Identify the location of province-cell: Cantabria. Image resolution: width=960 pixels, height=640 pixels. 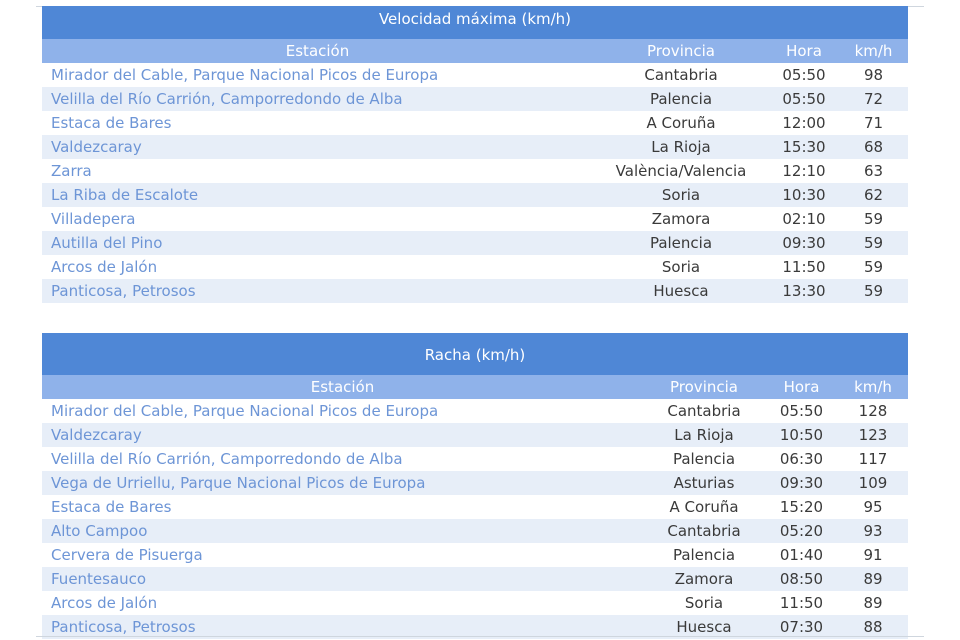
(704, 531).